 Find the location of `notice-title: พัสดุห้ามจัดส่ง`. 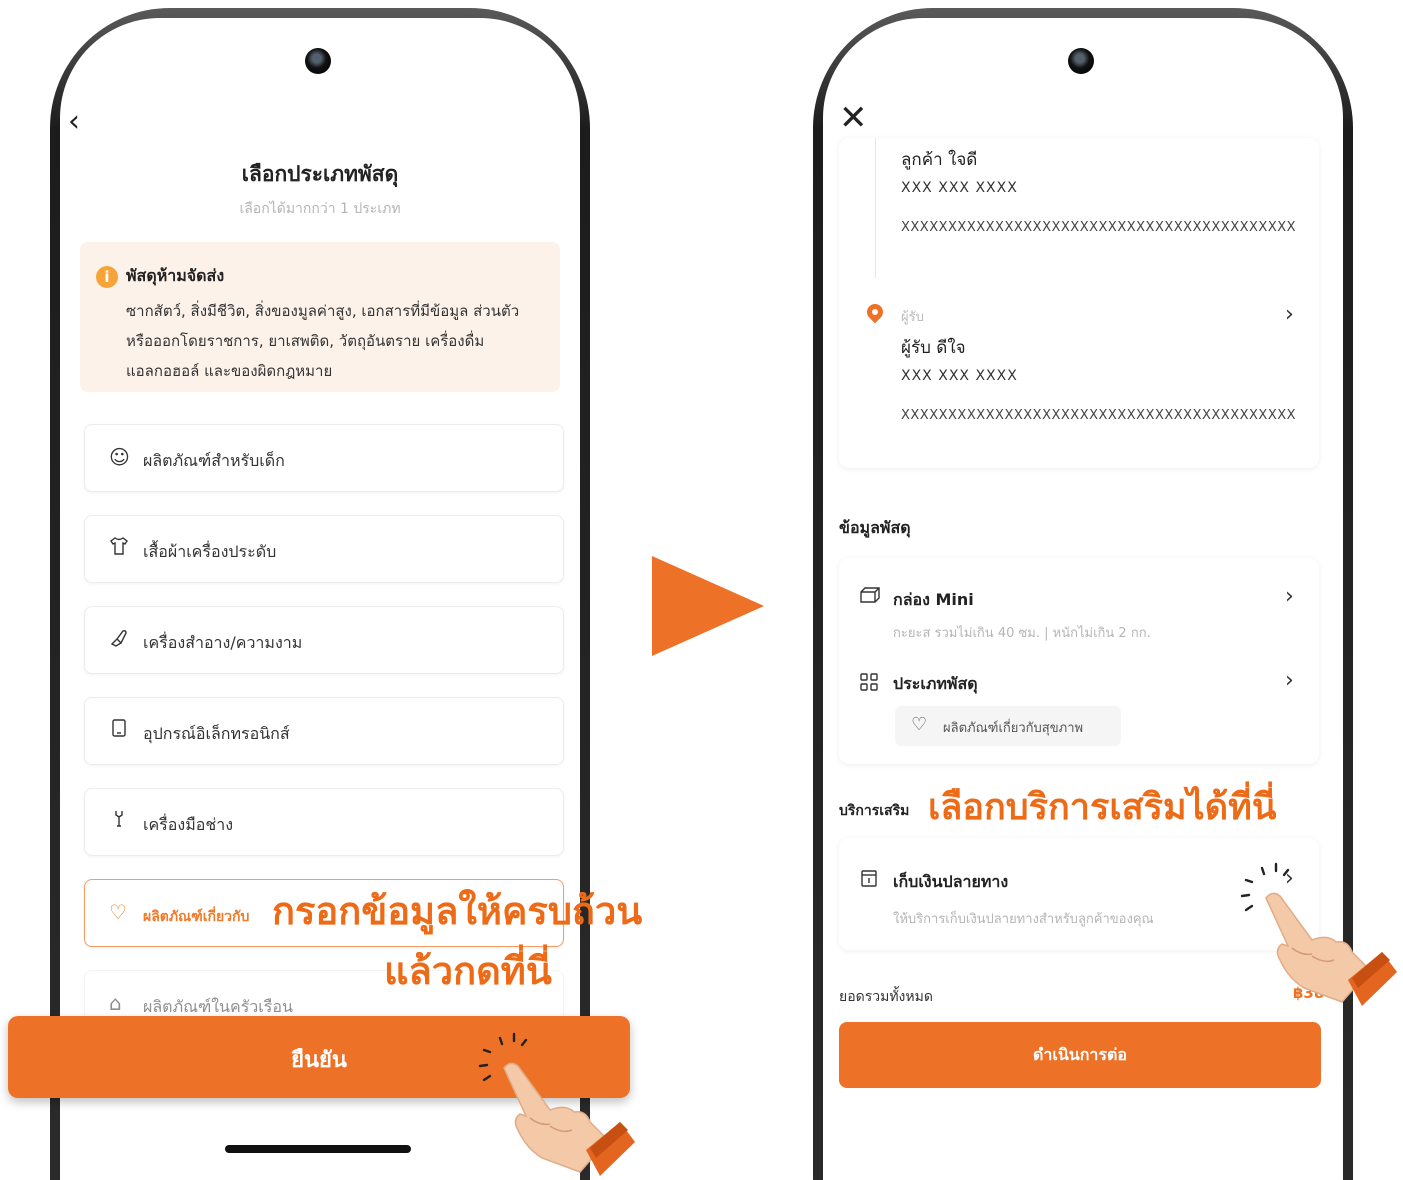

notice-title: พัสดุห้ามจัดส่ง is located at coordinates (175, 275).